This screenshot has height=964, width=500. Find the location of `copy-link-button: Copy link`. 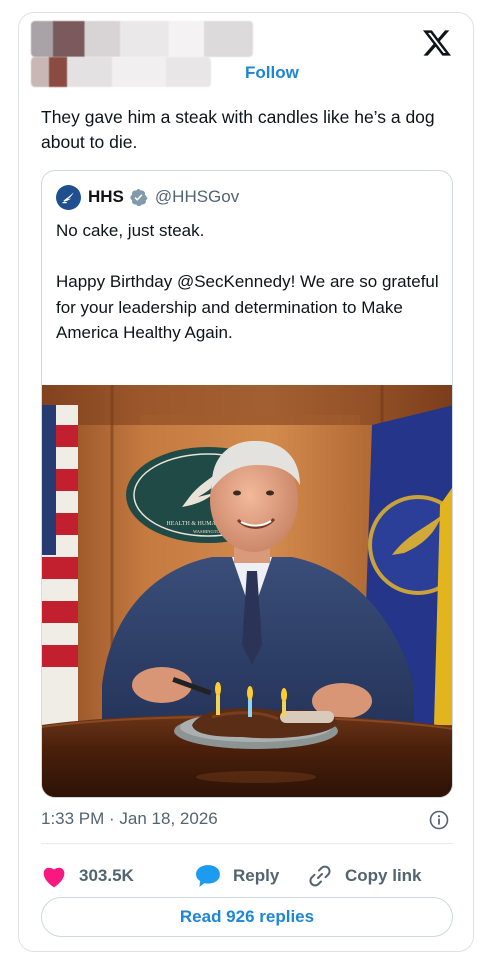

copy-link-button: Copy link is located at coordinates (364, 876).